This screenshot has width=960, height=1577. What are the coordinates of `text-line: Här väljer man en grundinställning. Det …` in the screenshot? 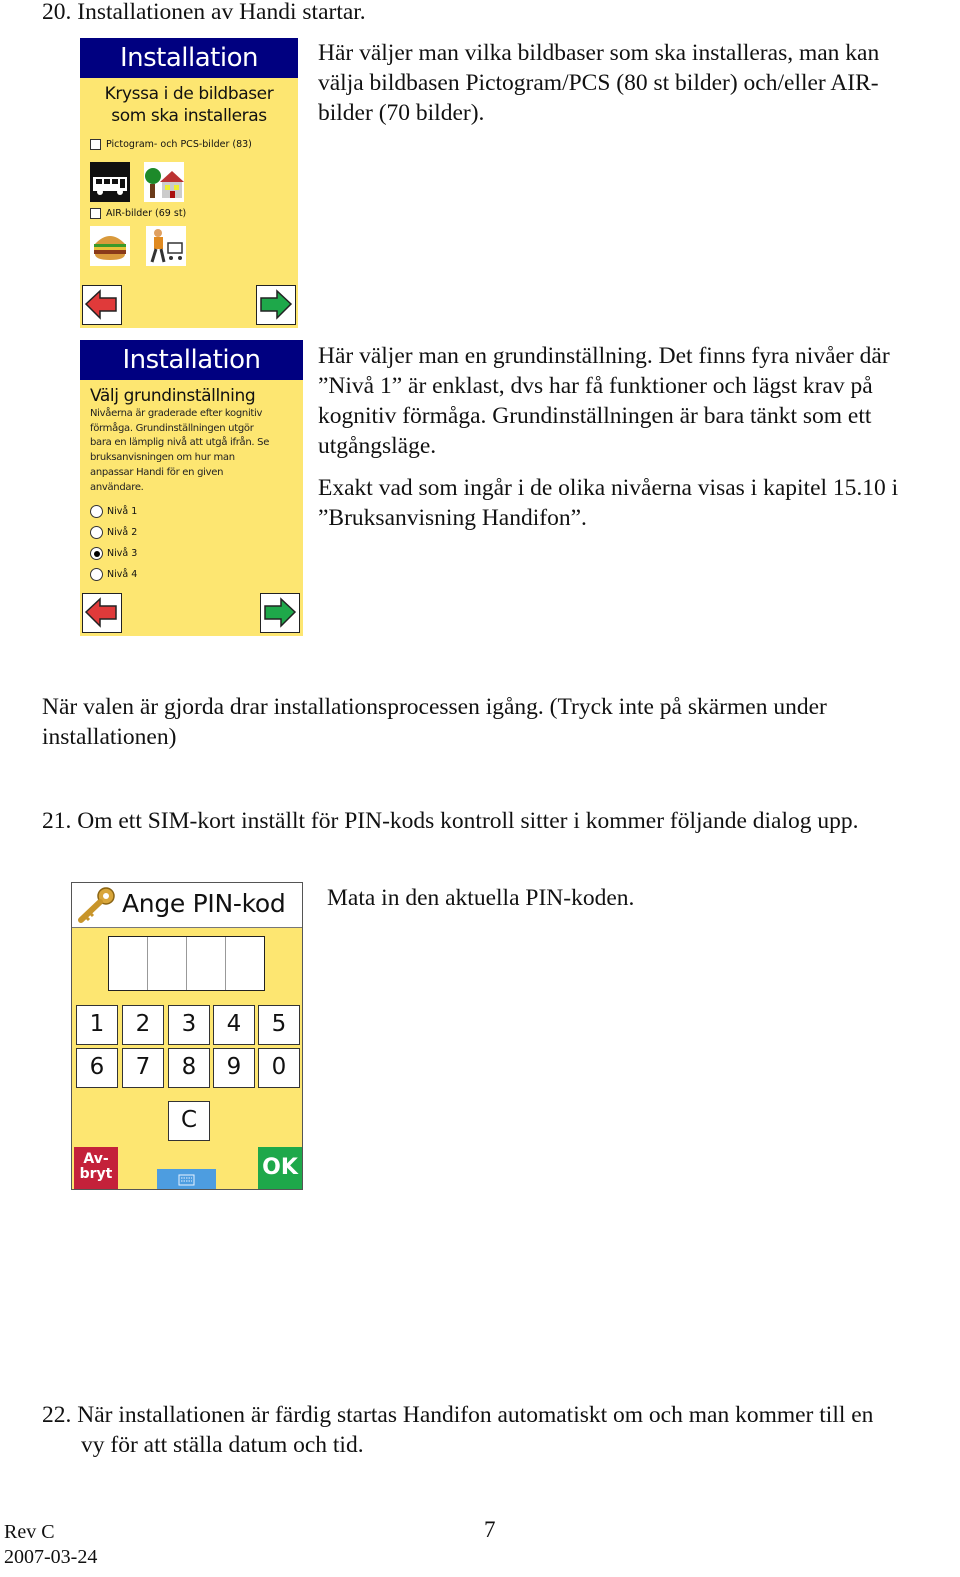 It's located at (604, 356).